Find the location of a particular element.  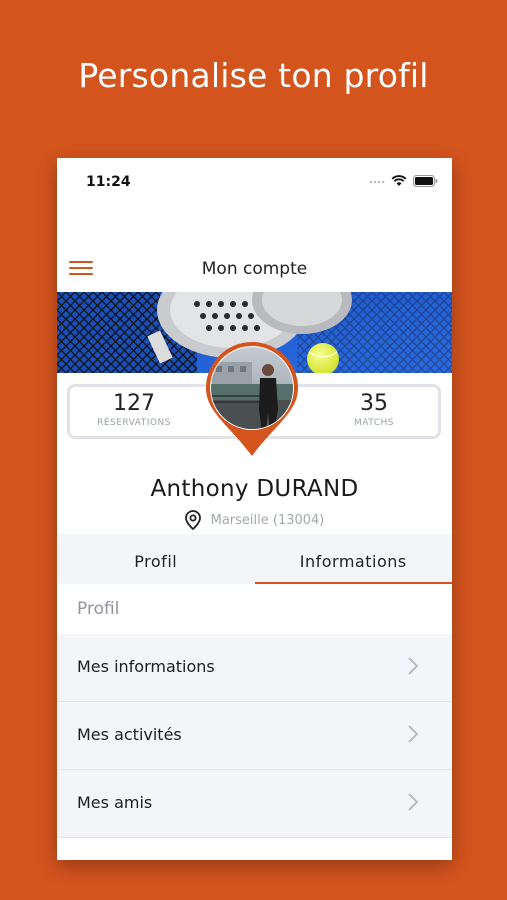

stat-matchs: 35 MATCHS is located at coordinates (374, 409).